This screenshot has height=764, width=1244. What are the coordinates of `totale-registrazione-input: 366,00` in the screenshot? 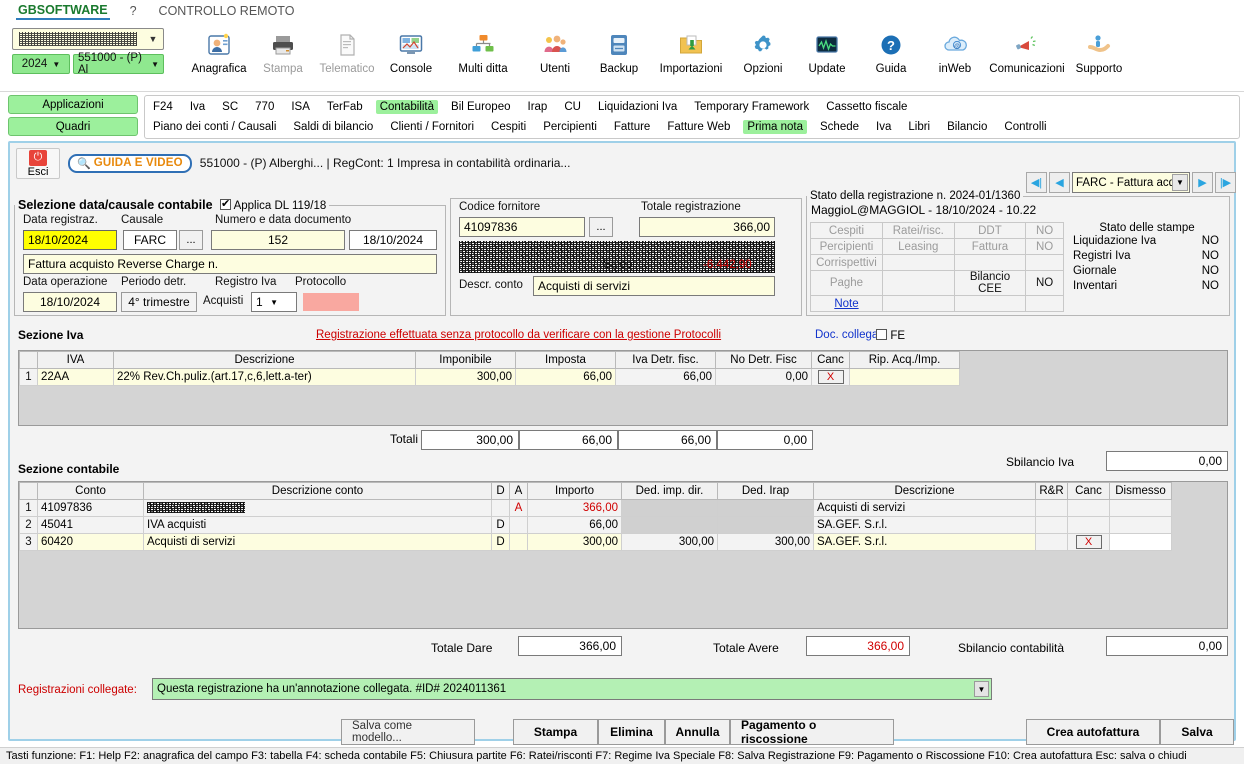 It's located at (707, 227).